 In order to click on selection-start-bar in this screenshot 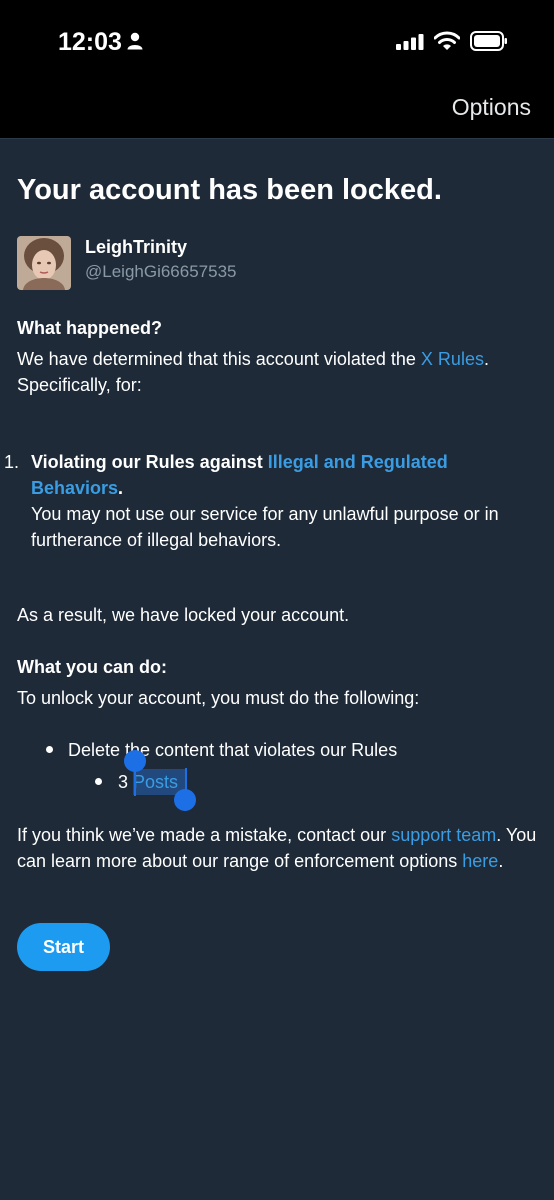, I will do `click(135, 782)`.